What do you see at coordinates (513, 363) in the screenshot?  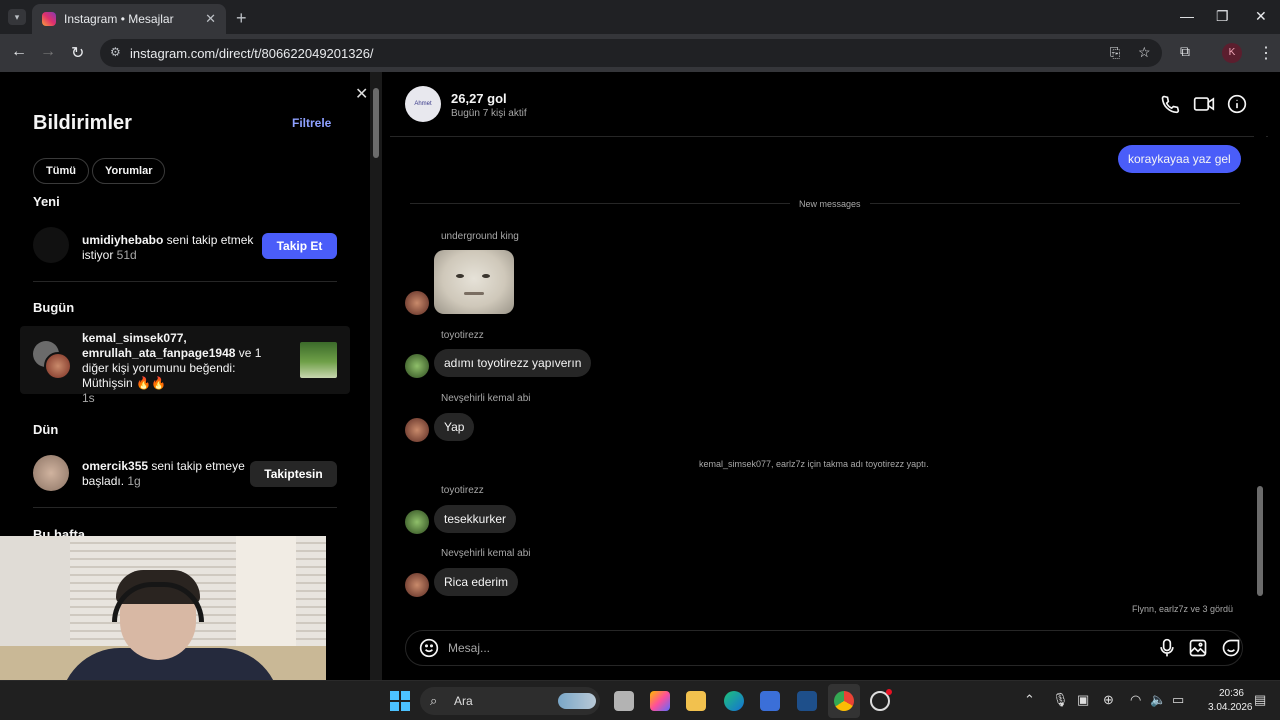 I see `message-bubble: adımı toyotirezz yapıverın` at bounding box center [513, 363].